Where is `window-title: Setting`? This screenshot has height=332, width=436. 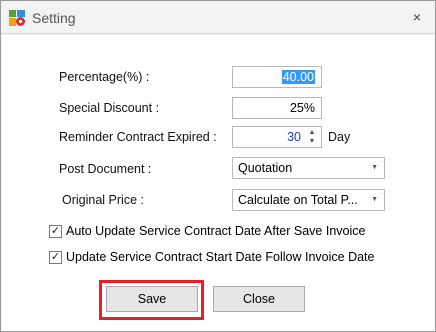 window-title: Setting is located at coordinates (54, 18).